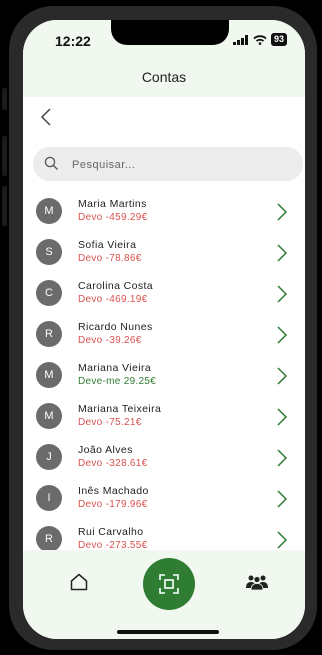 The image size is (322, 655). Describe the element at coordinates (49, 457) in the screenshot. I see `avatar: J` at that location.